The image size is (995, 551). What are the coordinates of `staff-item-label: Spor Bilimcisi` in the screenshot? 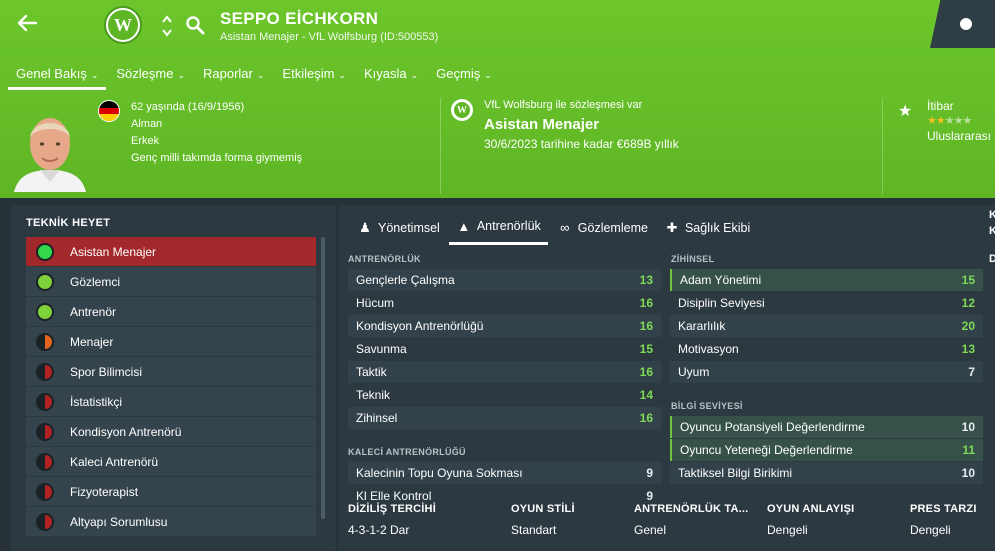 It's located at (106, 371).